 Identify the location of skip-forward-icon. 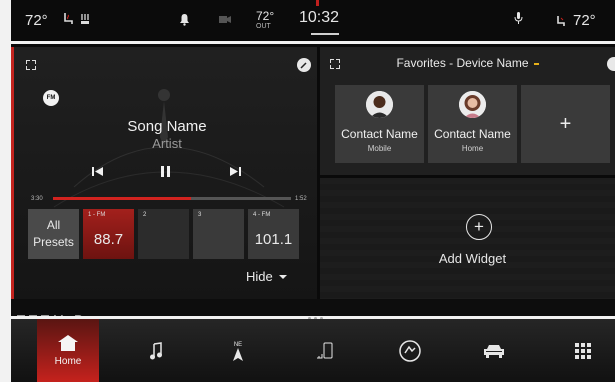
(235, 171).